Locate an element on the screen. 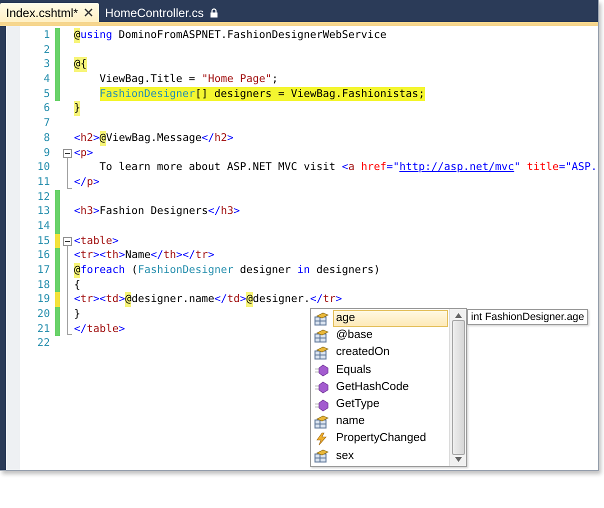  completion-item: age is located at coordinates (390, 319).